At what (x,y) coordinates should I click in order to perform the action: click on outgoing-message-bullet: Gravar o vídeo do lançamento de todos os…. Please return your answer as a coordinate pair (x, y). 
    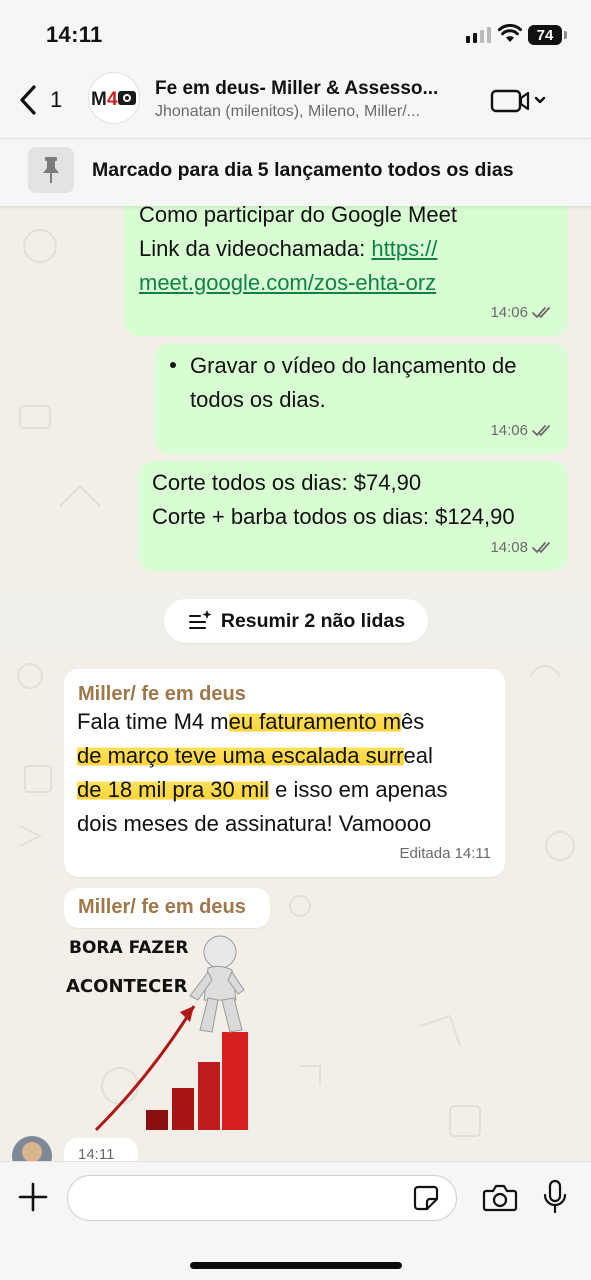
    Looking at the image, I should click on (361, 399).